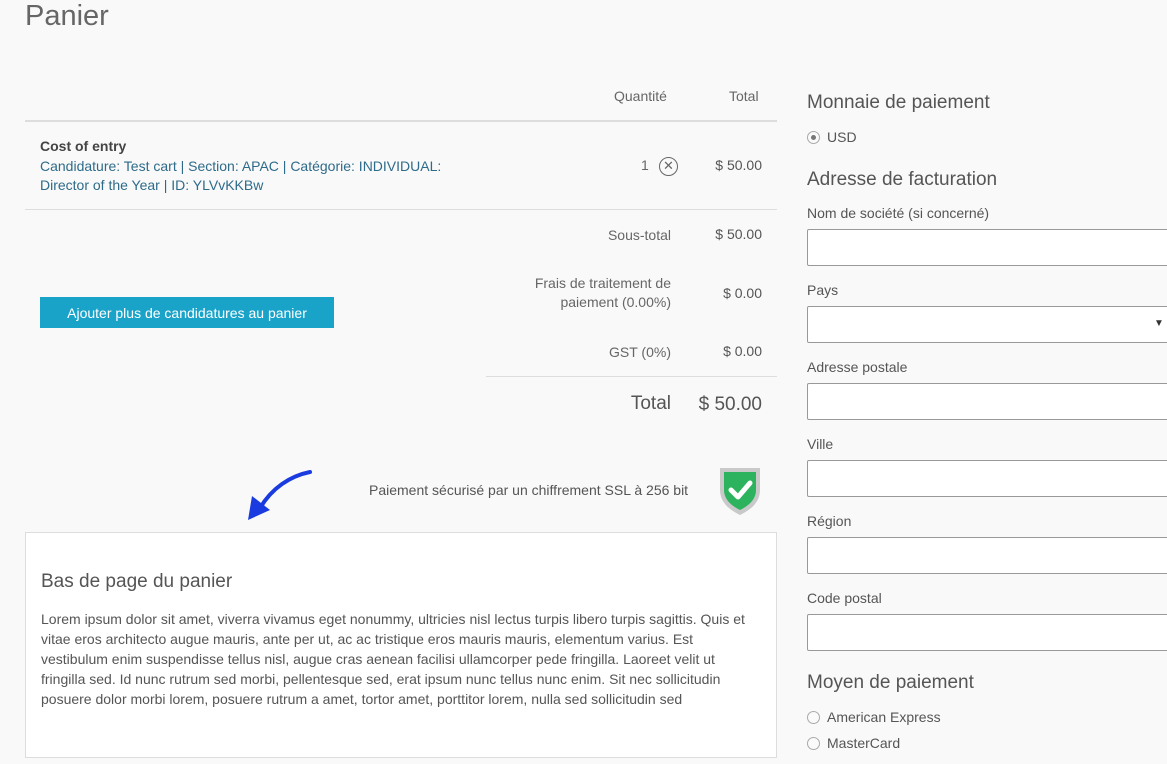 This screenshot has width=1167, height=764. What do you see at coordinates (83, 146) in the screenshot?
I see `item-name: Cost of entry` at bounding box center [83, 146].